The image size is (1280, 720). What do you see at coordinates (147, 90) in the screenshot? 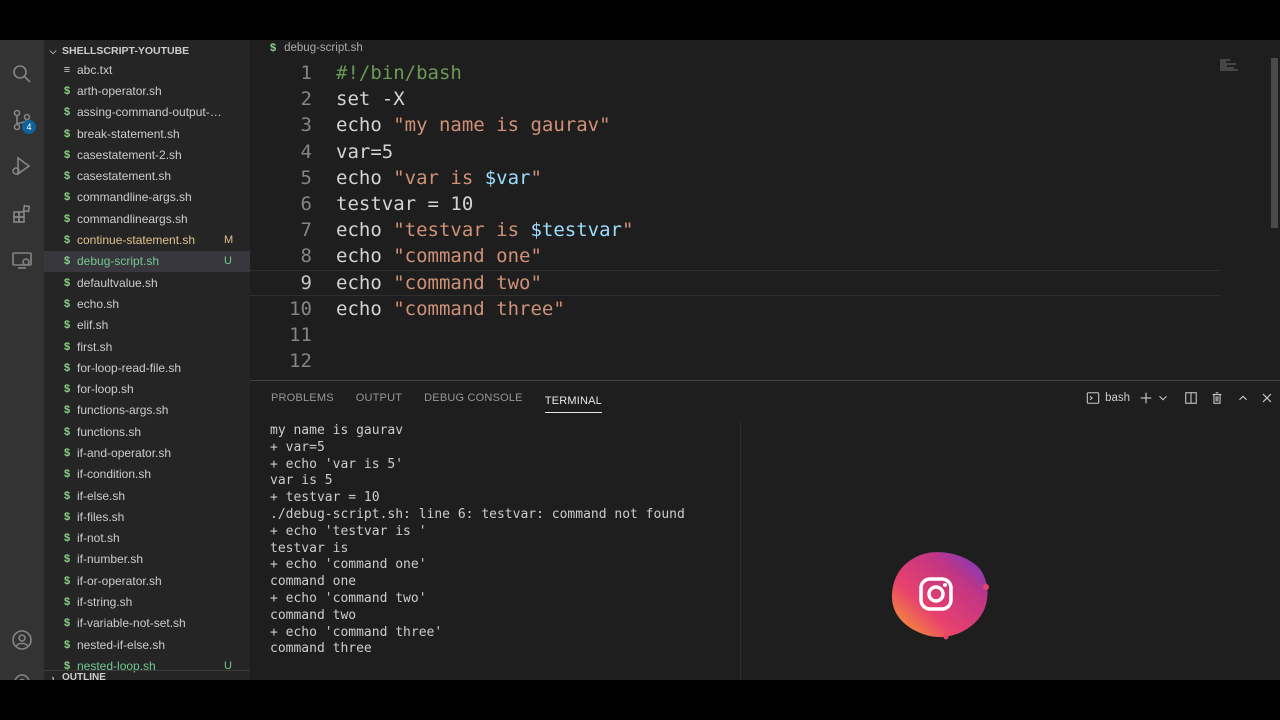
I see `file-item: $ arth-operator.sh` at bounding box center [147, 90].